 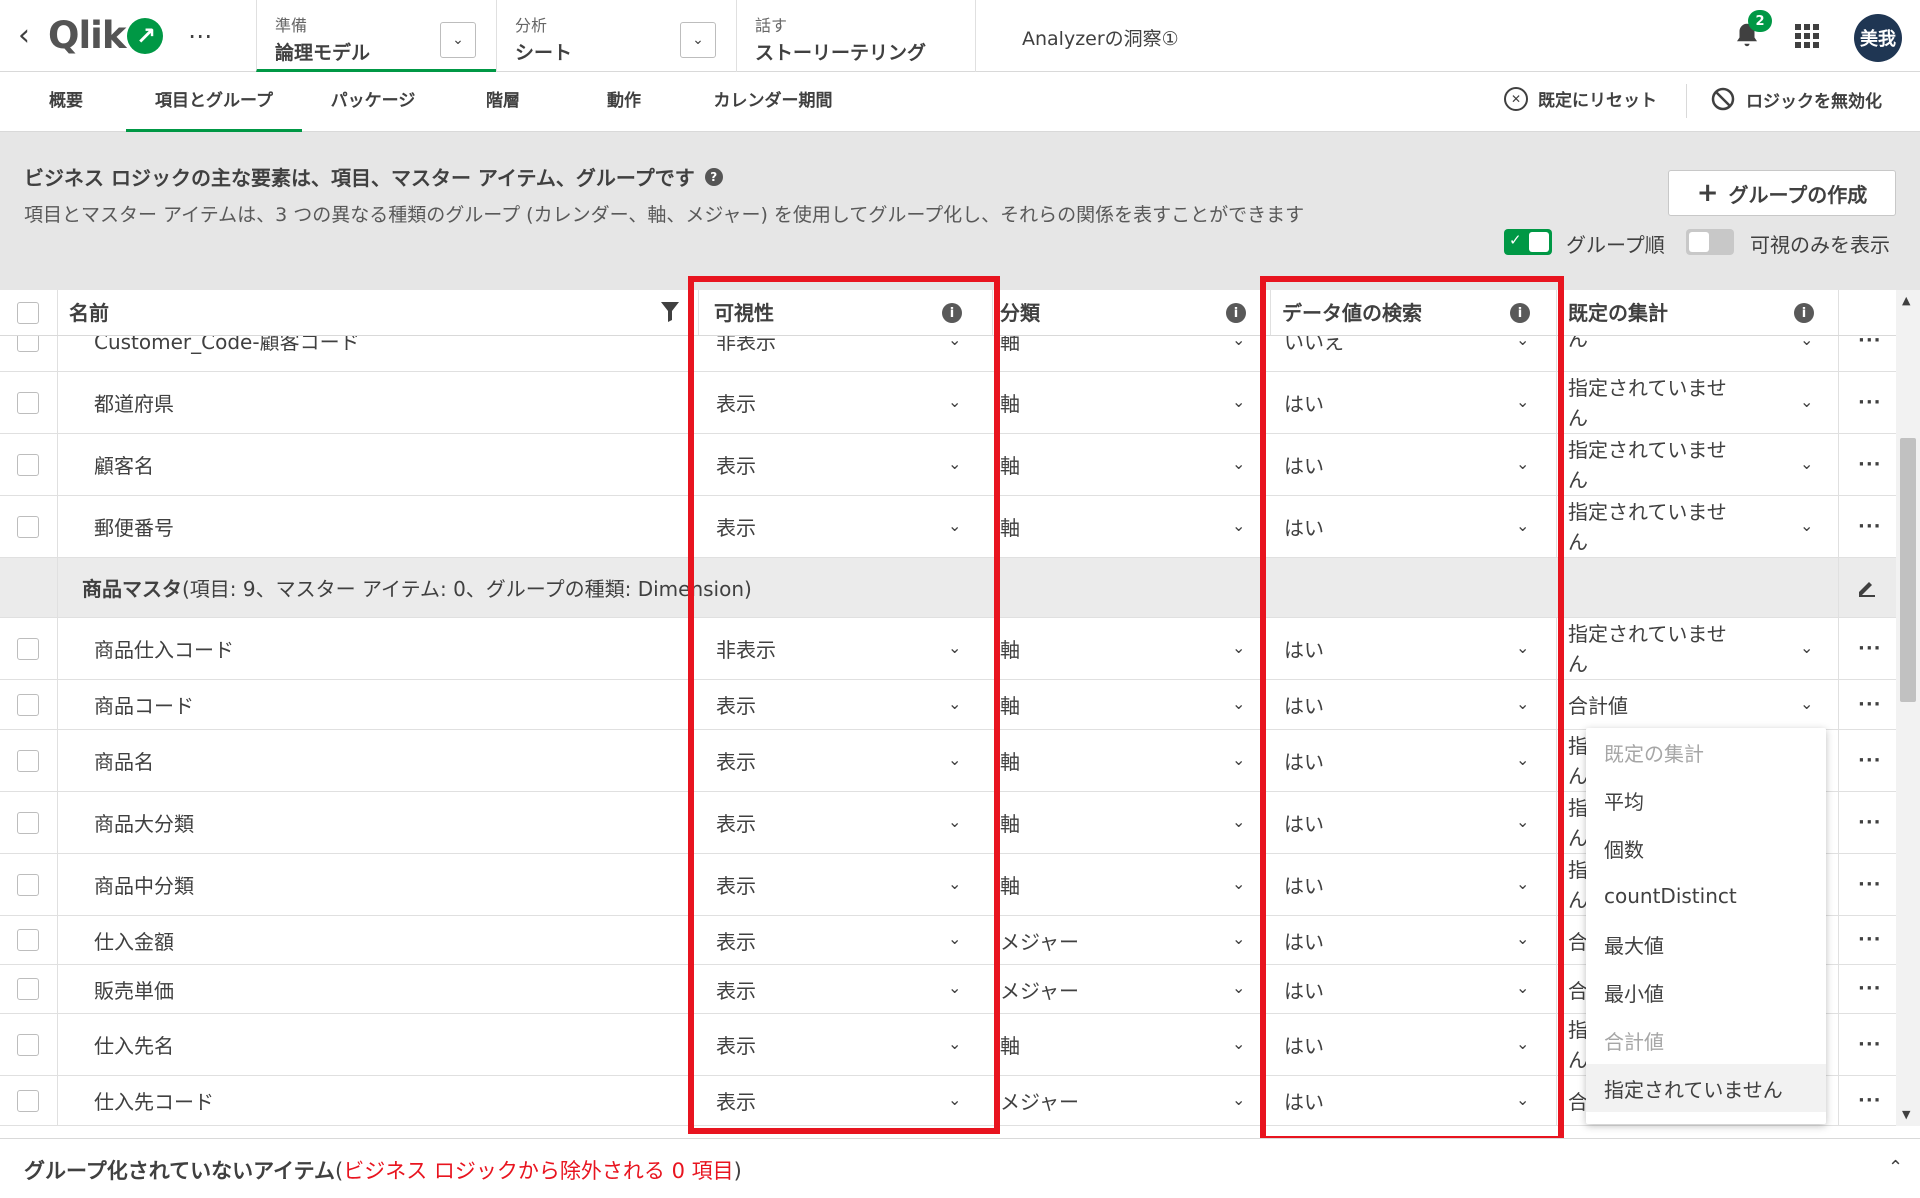 I want to click on column-header-data-search: データ値の検索, so click(x=1346, y=313).